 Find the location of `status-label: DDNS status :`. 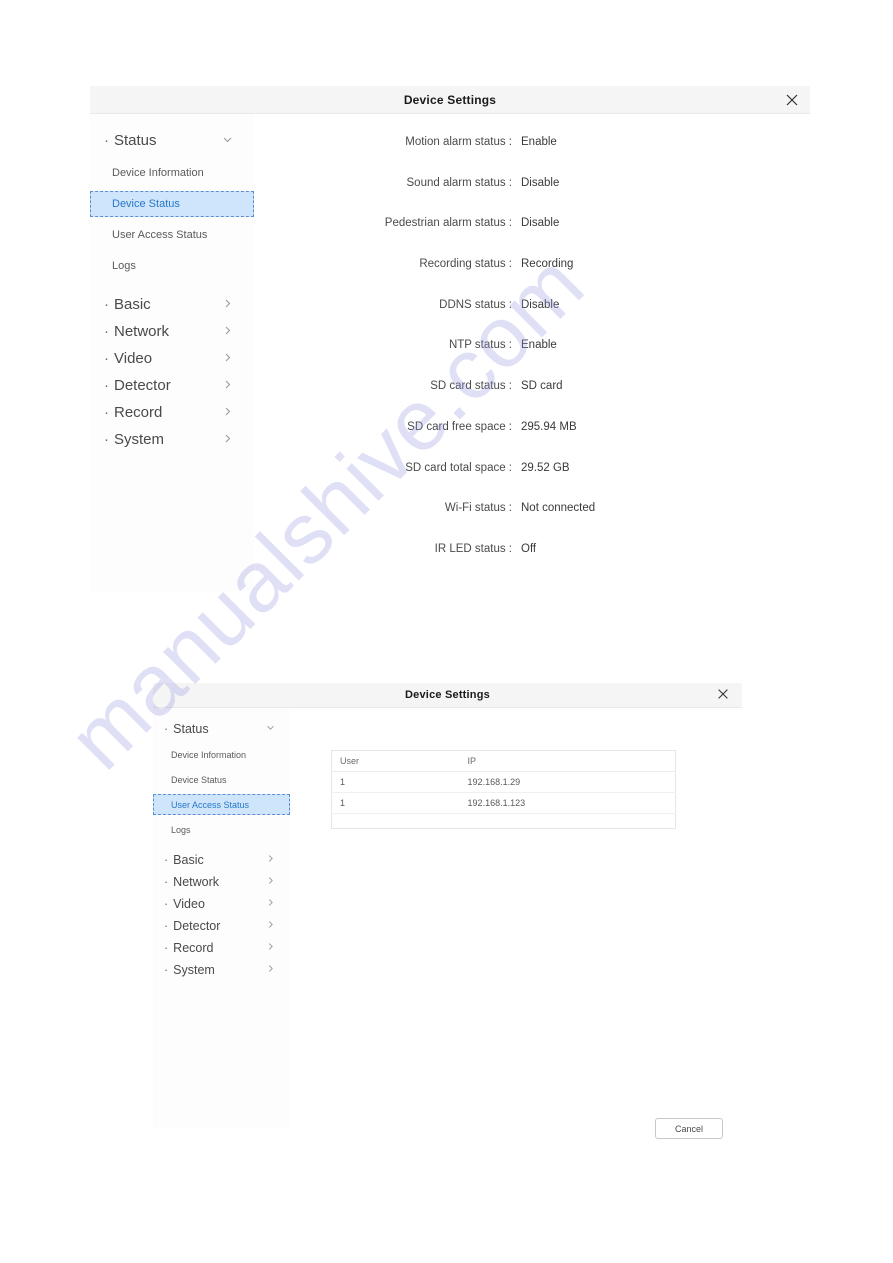

status-label: DDNS status : is located at coordinates (475, 304).